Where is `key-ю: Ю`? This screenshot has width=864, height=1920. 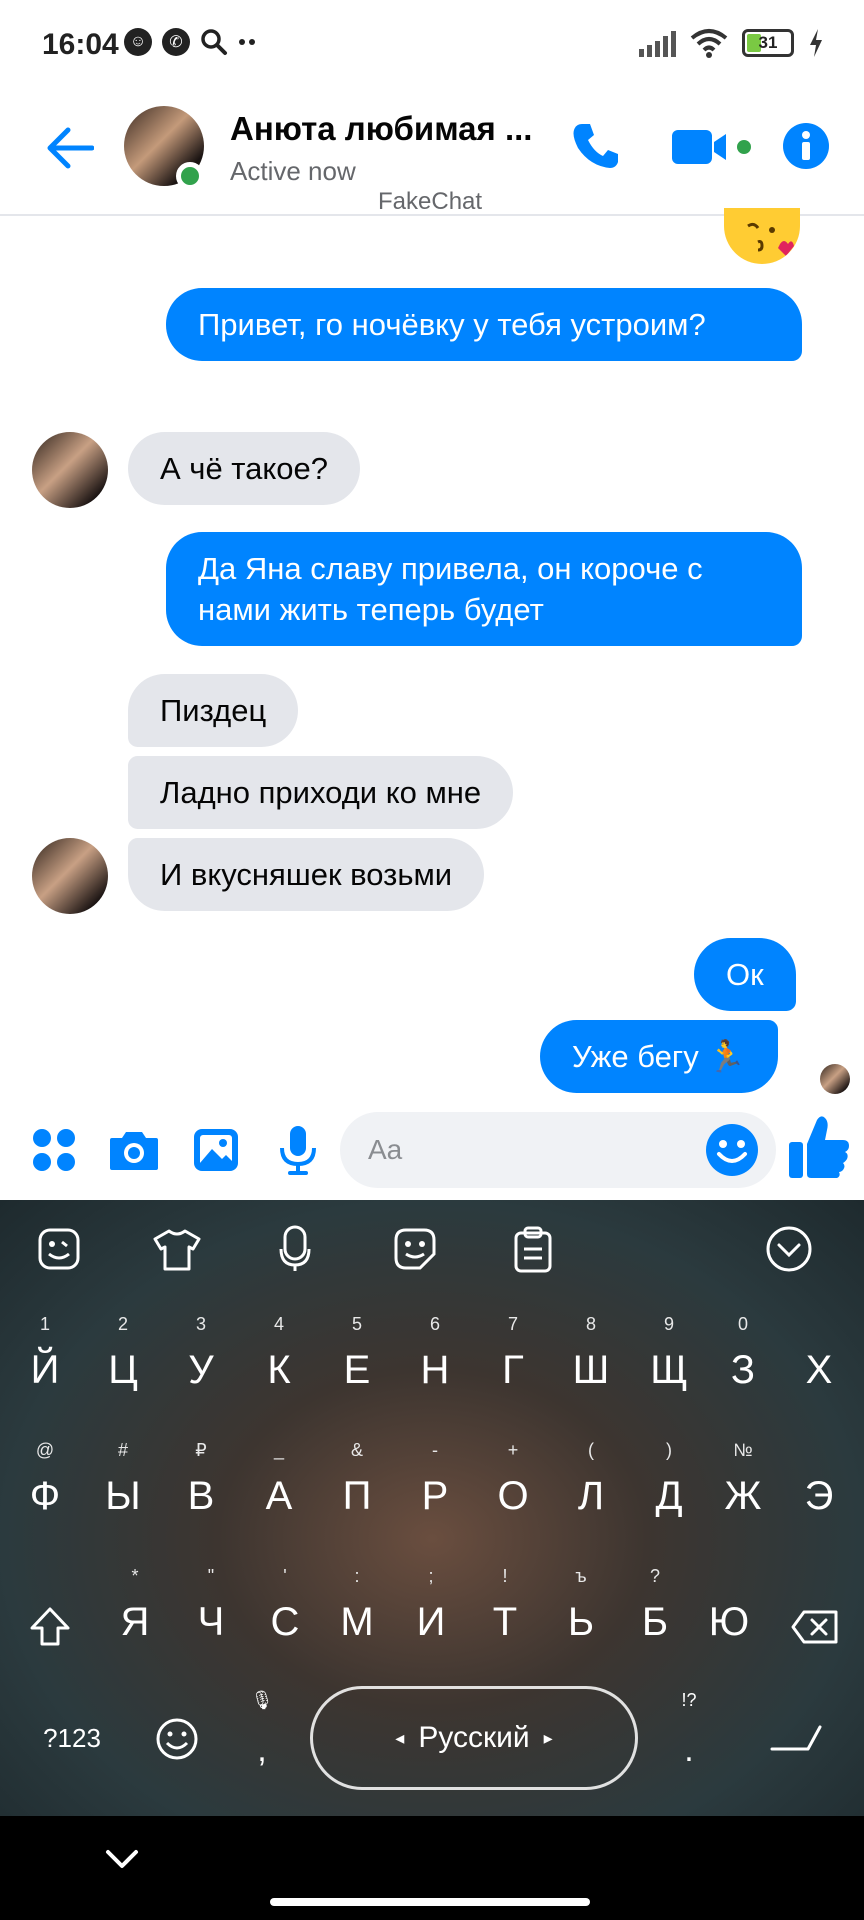 key-ю: Ю is located at coordinates (729, 1616).